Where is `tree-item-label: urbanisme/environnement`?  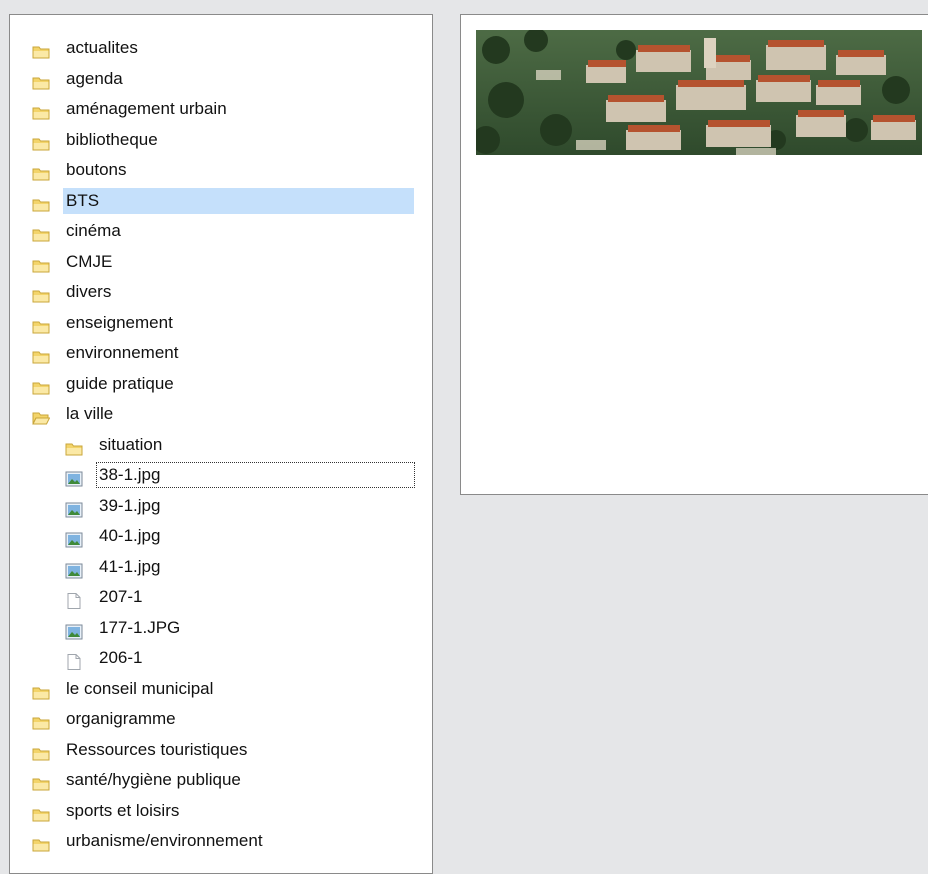 tree-item-label: urbanisme/environnement is located at coordinates (164, 840).